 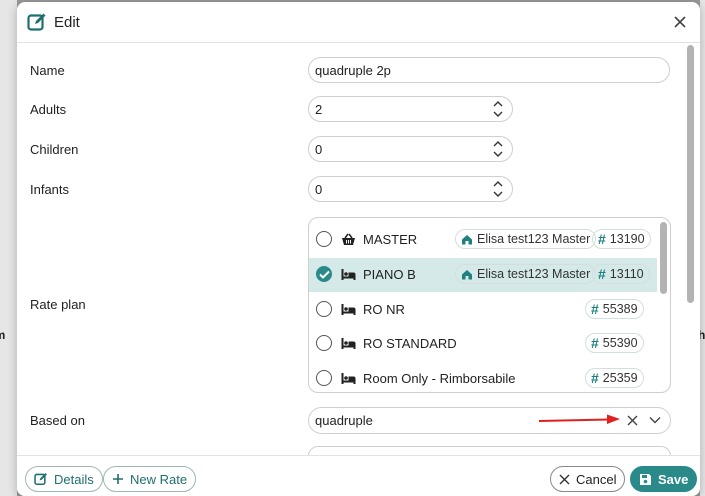 What do you see at coordinates (620, 309) in the screenshot?
I see `rate-plan-code: 55389` at bounding box center [620, 309].